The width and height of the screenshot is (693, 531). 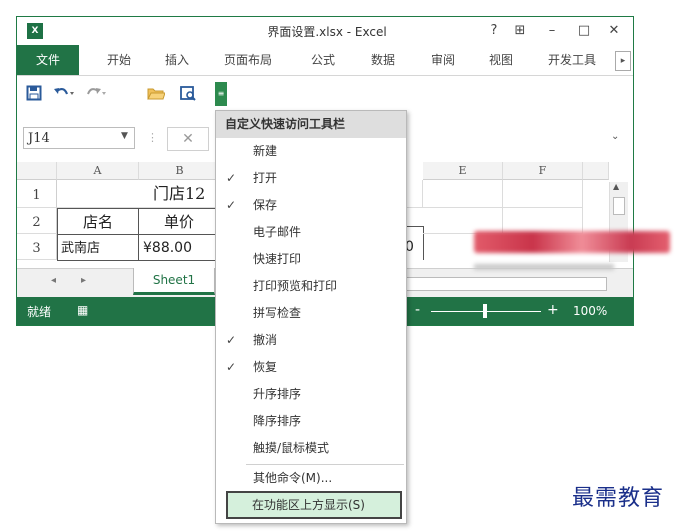 I want to click on customize-dropdown-icon: ≡, so click(x=221, y=94).